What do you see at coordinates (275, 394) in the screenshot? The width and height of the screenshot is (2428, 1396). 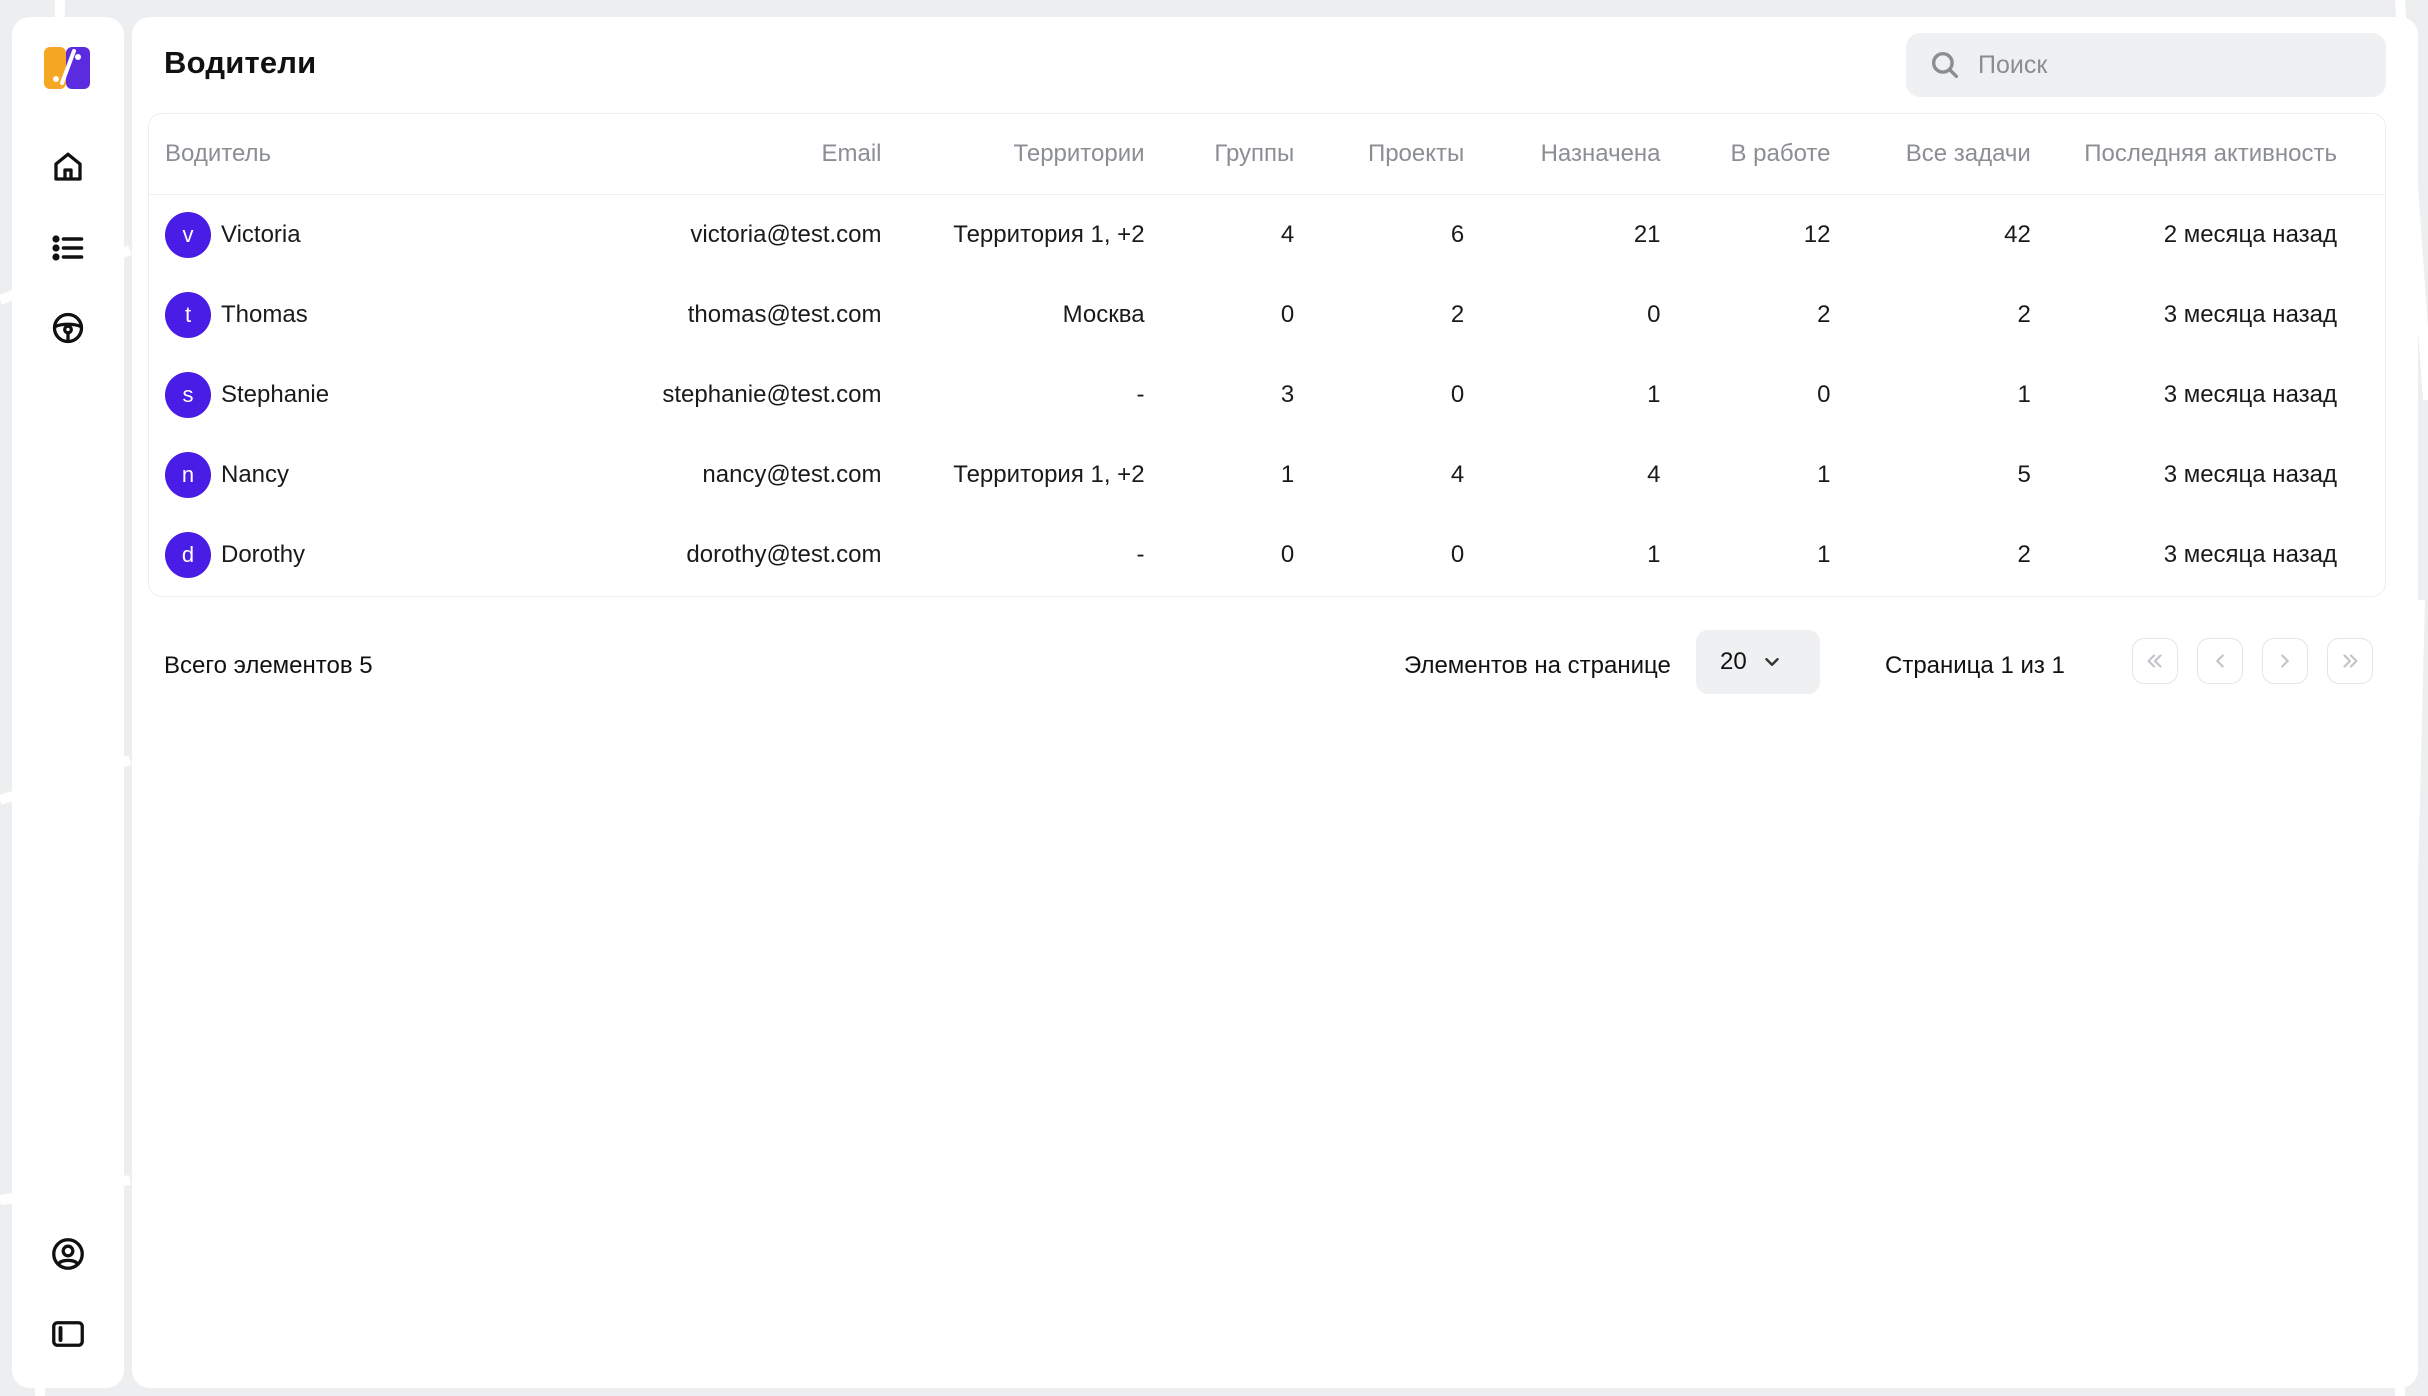 I see `driver-name: Stephanie` at bounding box center [275, 394].